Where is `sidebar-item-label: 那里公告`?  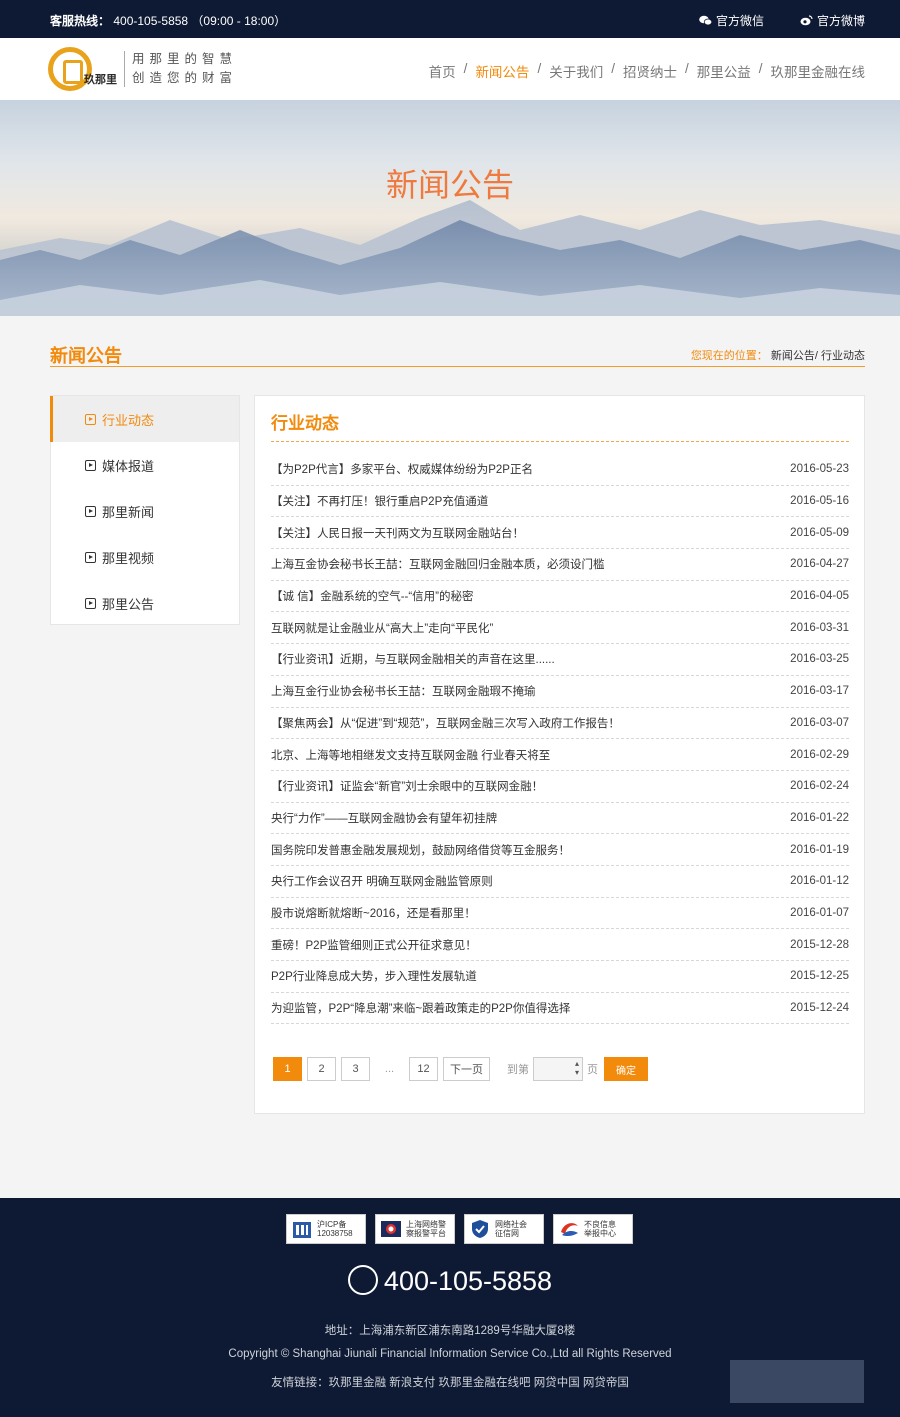
sidebar-item-label: 那里公告 is located at coordinates (128, 604).